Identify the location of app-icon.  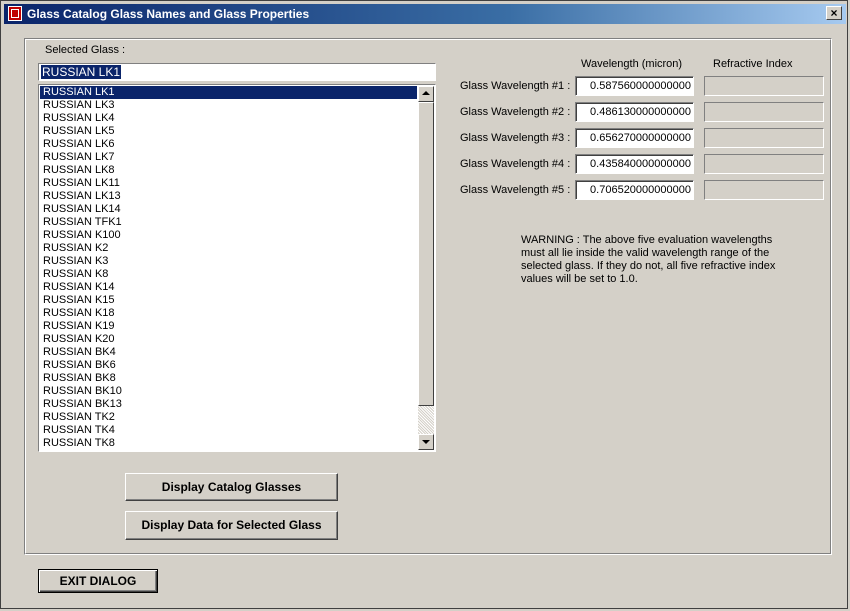
(15, 13).